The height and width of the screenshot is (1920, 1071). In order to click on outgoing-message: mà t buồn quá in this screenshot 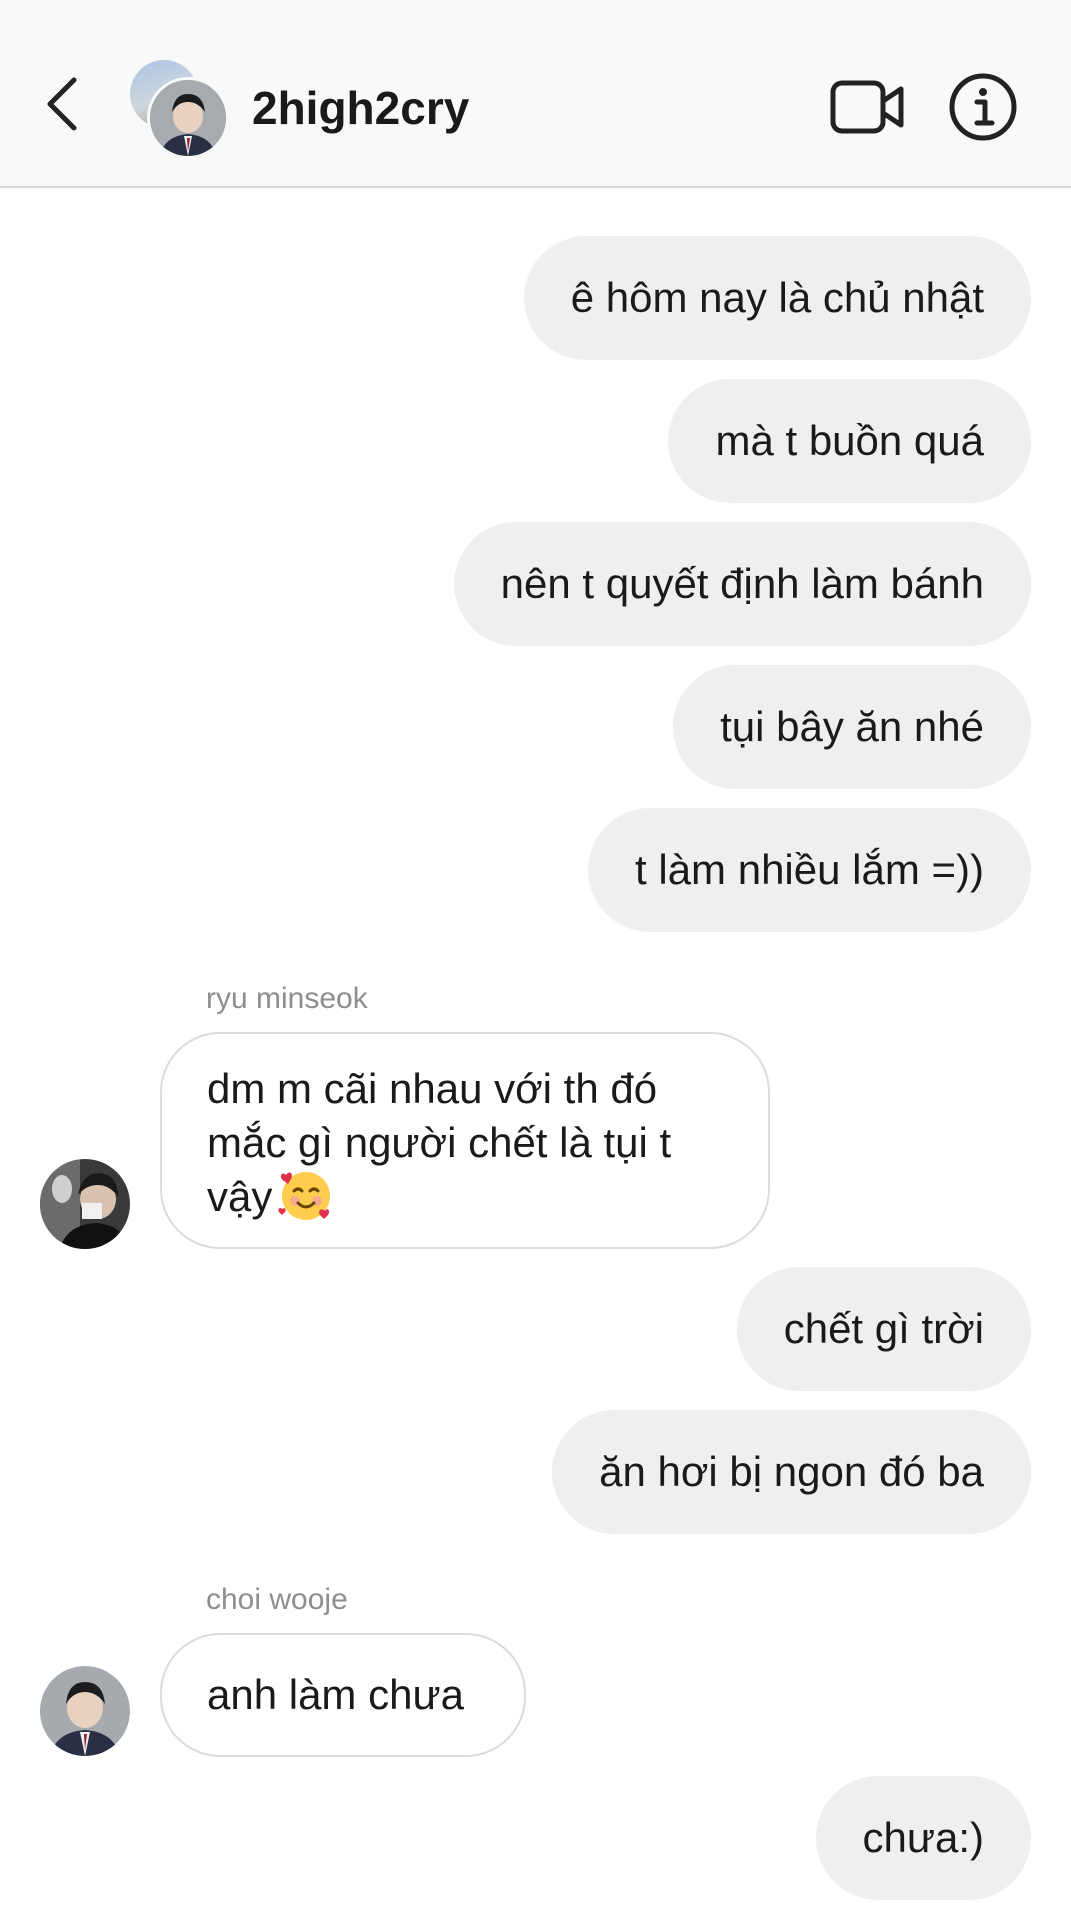, I will do `click(849, 441)`.